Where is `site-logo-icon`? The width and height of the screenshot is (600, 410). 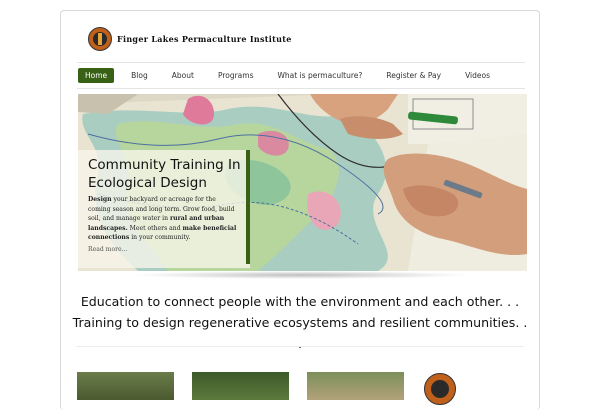 site-logo-icon is located at coordinates (100, 39).